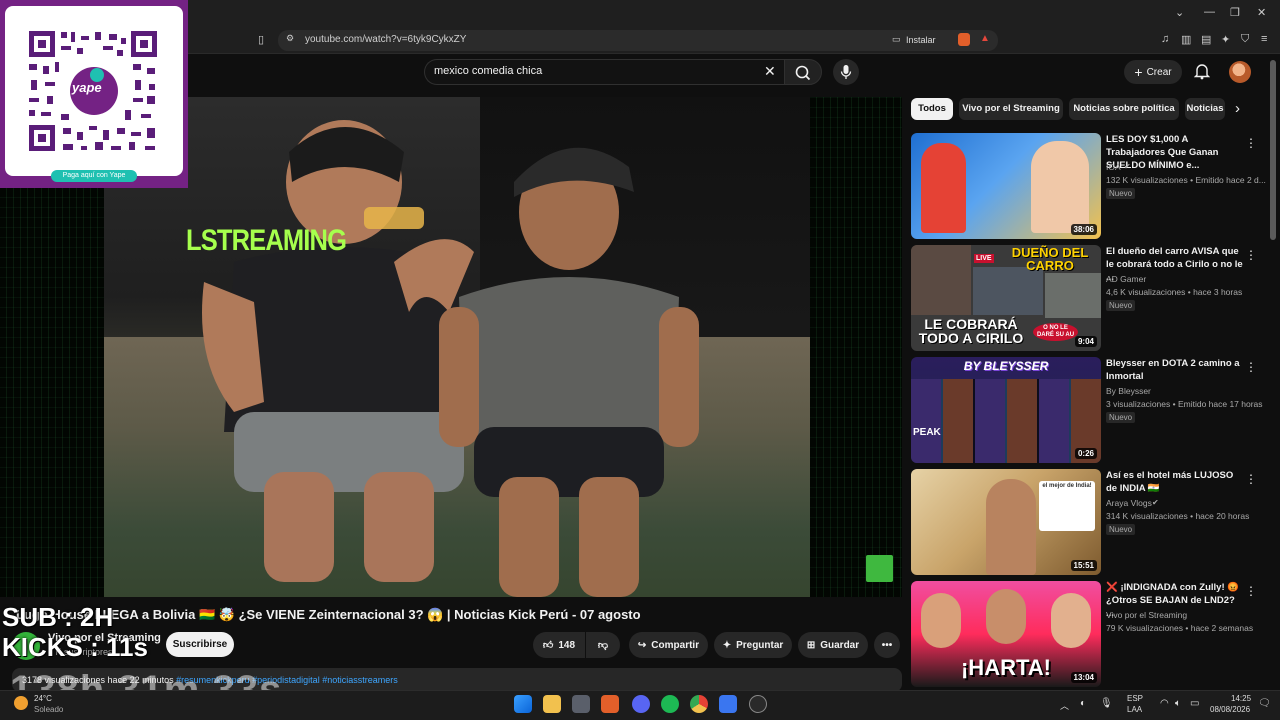  What do you see at coordinates (1273, 150) in the screenshot?
I see `page-scrollbar` at bounding box center [1273, 150].